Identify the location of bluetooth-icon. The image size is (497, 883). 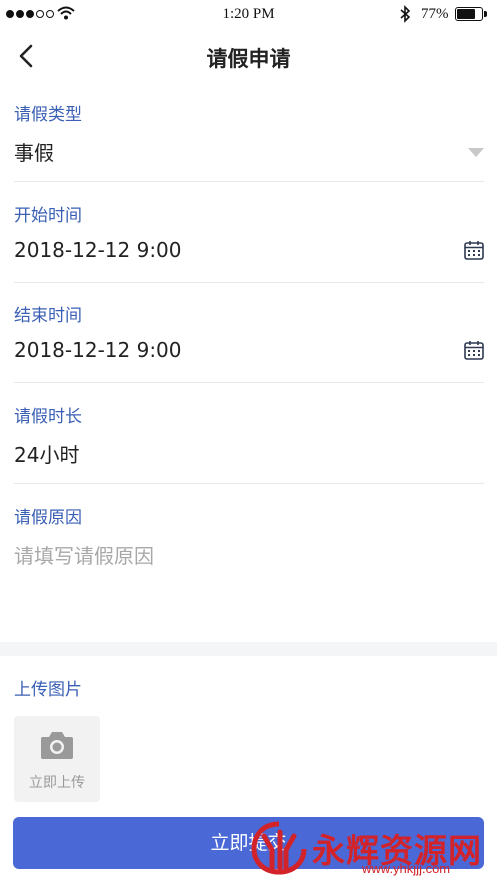
(405, 14).